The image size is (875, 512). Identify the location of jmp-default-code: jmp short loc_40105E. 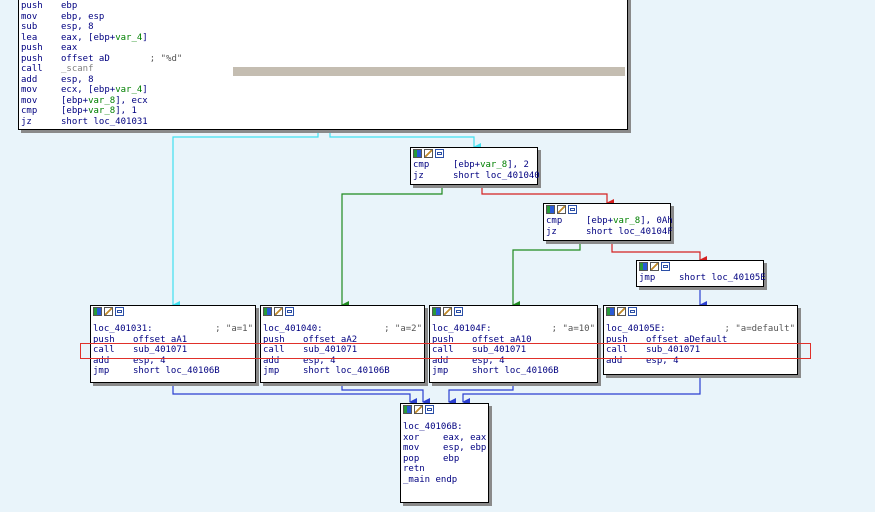
(701, 278).